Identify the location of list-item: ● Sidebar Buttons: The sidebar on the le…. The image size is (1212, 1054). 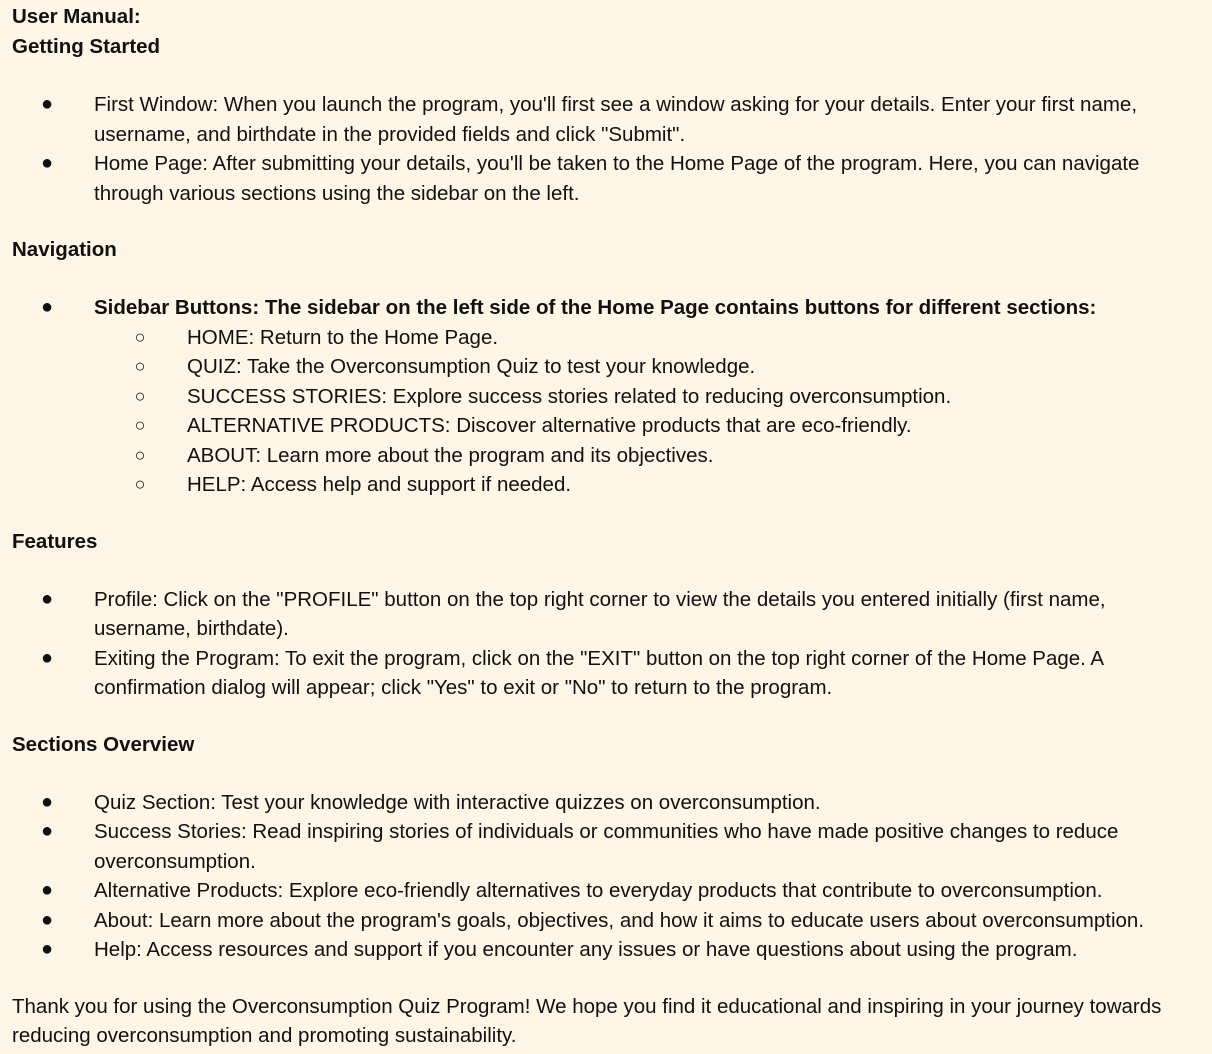
(607, 308).